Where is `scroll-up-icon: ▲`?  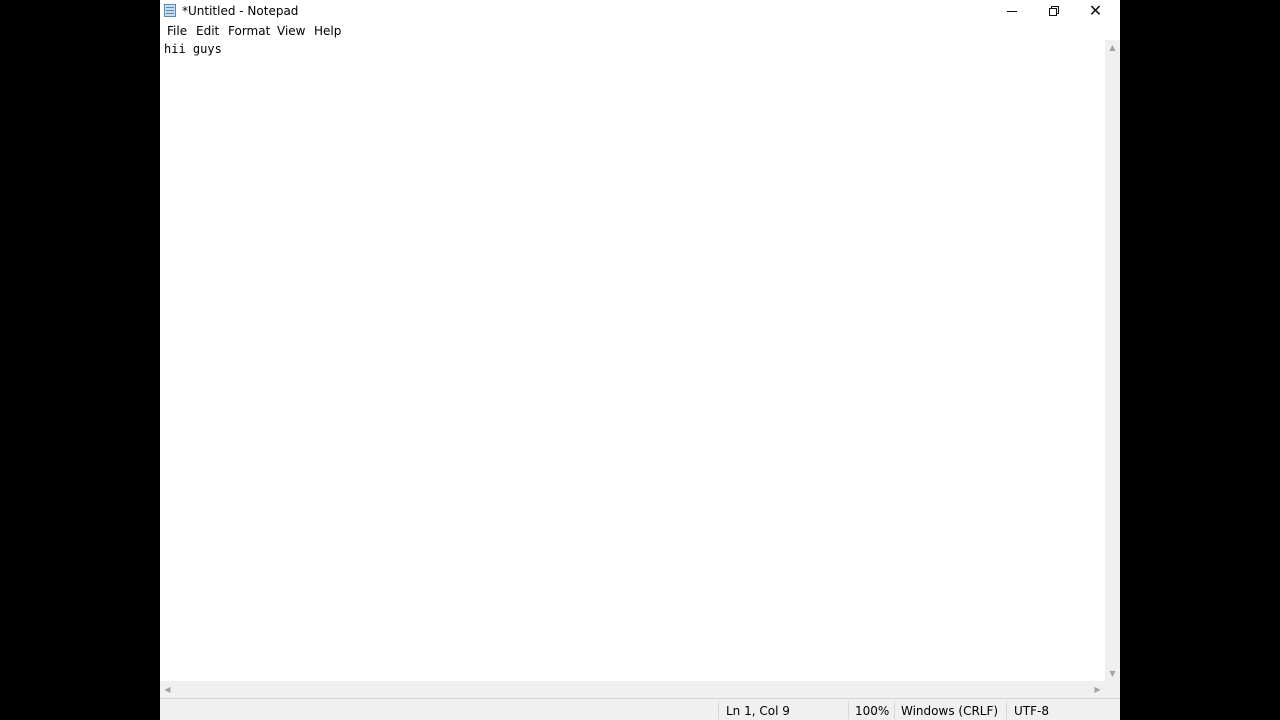
scroll-up-icon: ▲ is located at coordinates (1112, 47).